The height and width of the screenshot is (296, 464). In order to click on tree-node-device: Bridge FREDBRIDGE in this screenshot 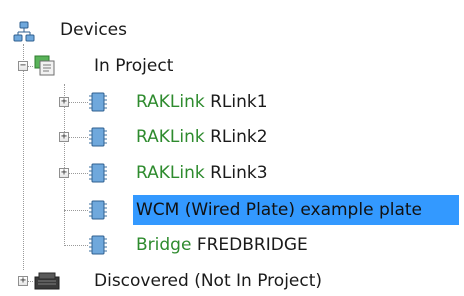, I will do `click(218, 245)`.